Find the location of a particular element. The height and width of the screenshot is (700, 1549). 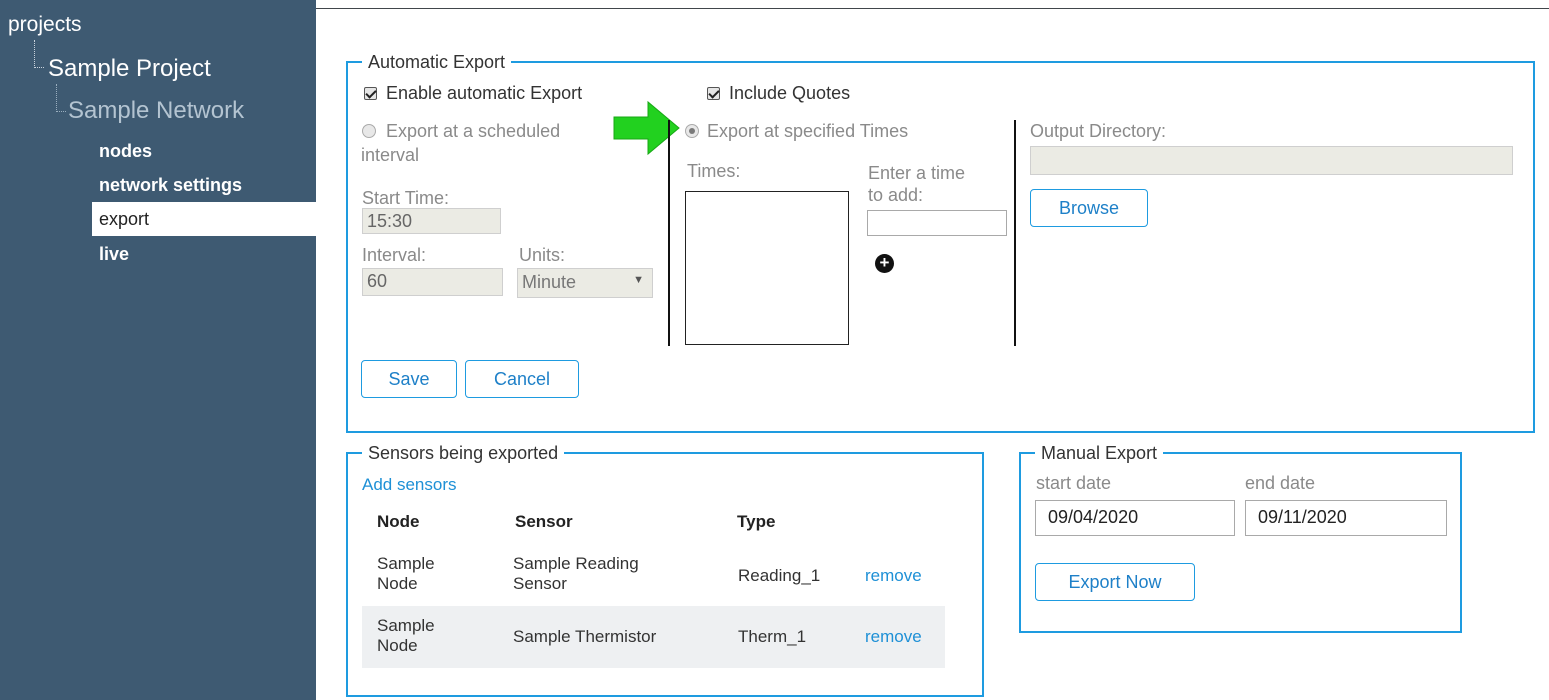

start-date-input: 09/04/2020 is located at coordinates (1135, 518).